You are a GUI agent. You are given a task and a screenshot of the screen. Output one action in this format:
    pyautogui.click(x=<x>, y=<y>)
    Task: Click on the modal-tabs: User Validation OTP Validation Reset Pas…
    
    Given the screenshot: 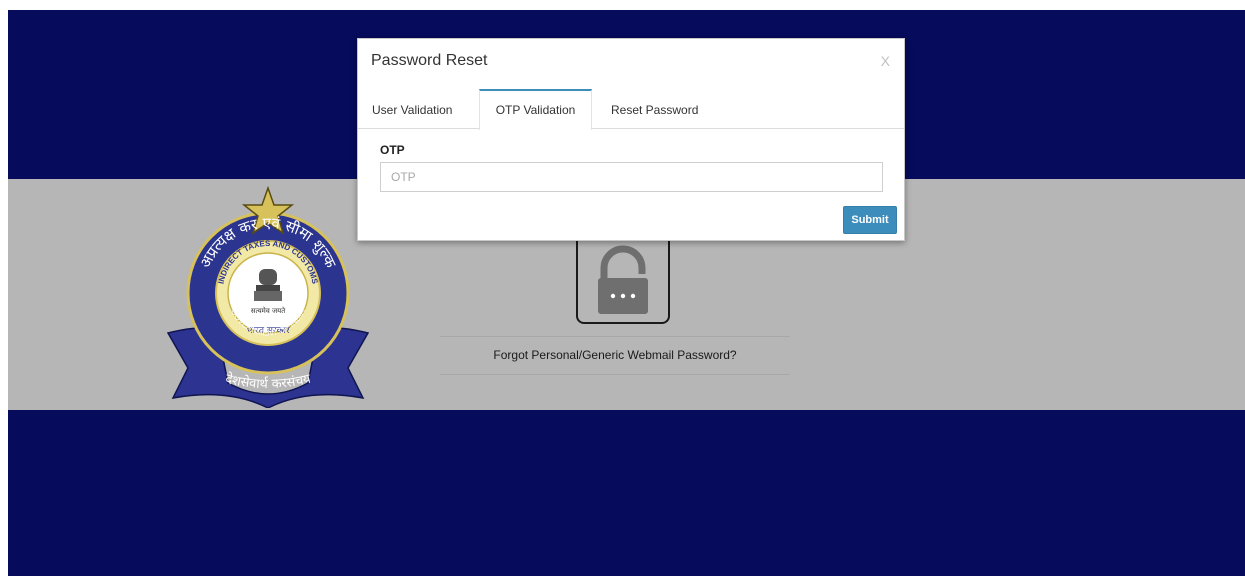 What is the action you would take?
    pyautogui.click(x=631, y=109)
    